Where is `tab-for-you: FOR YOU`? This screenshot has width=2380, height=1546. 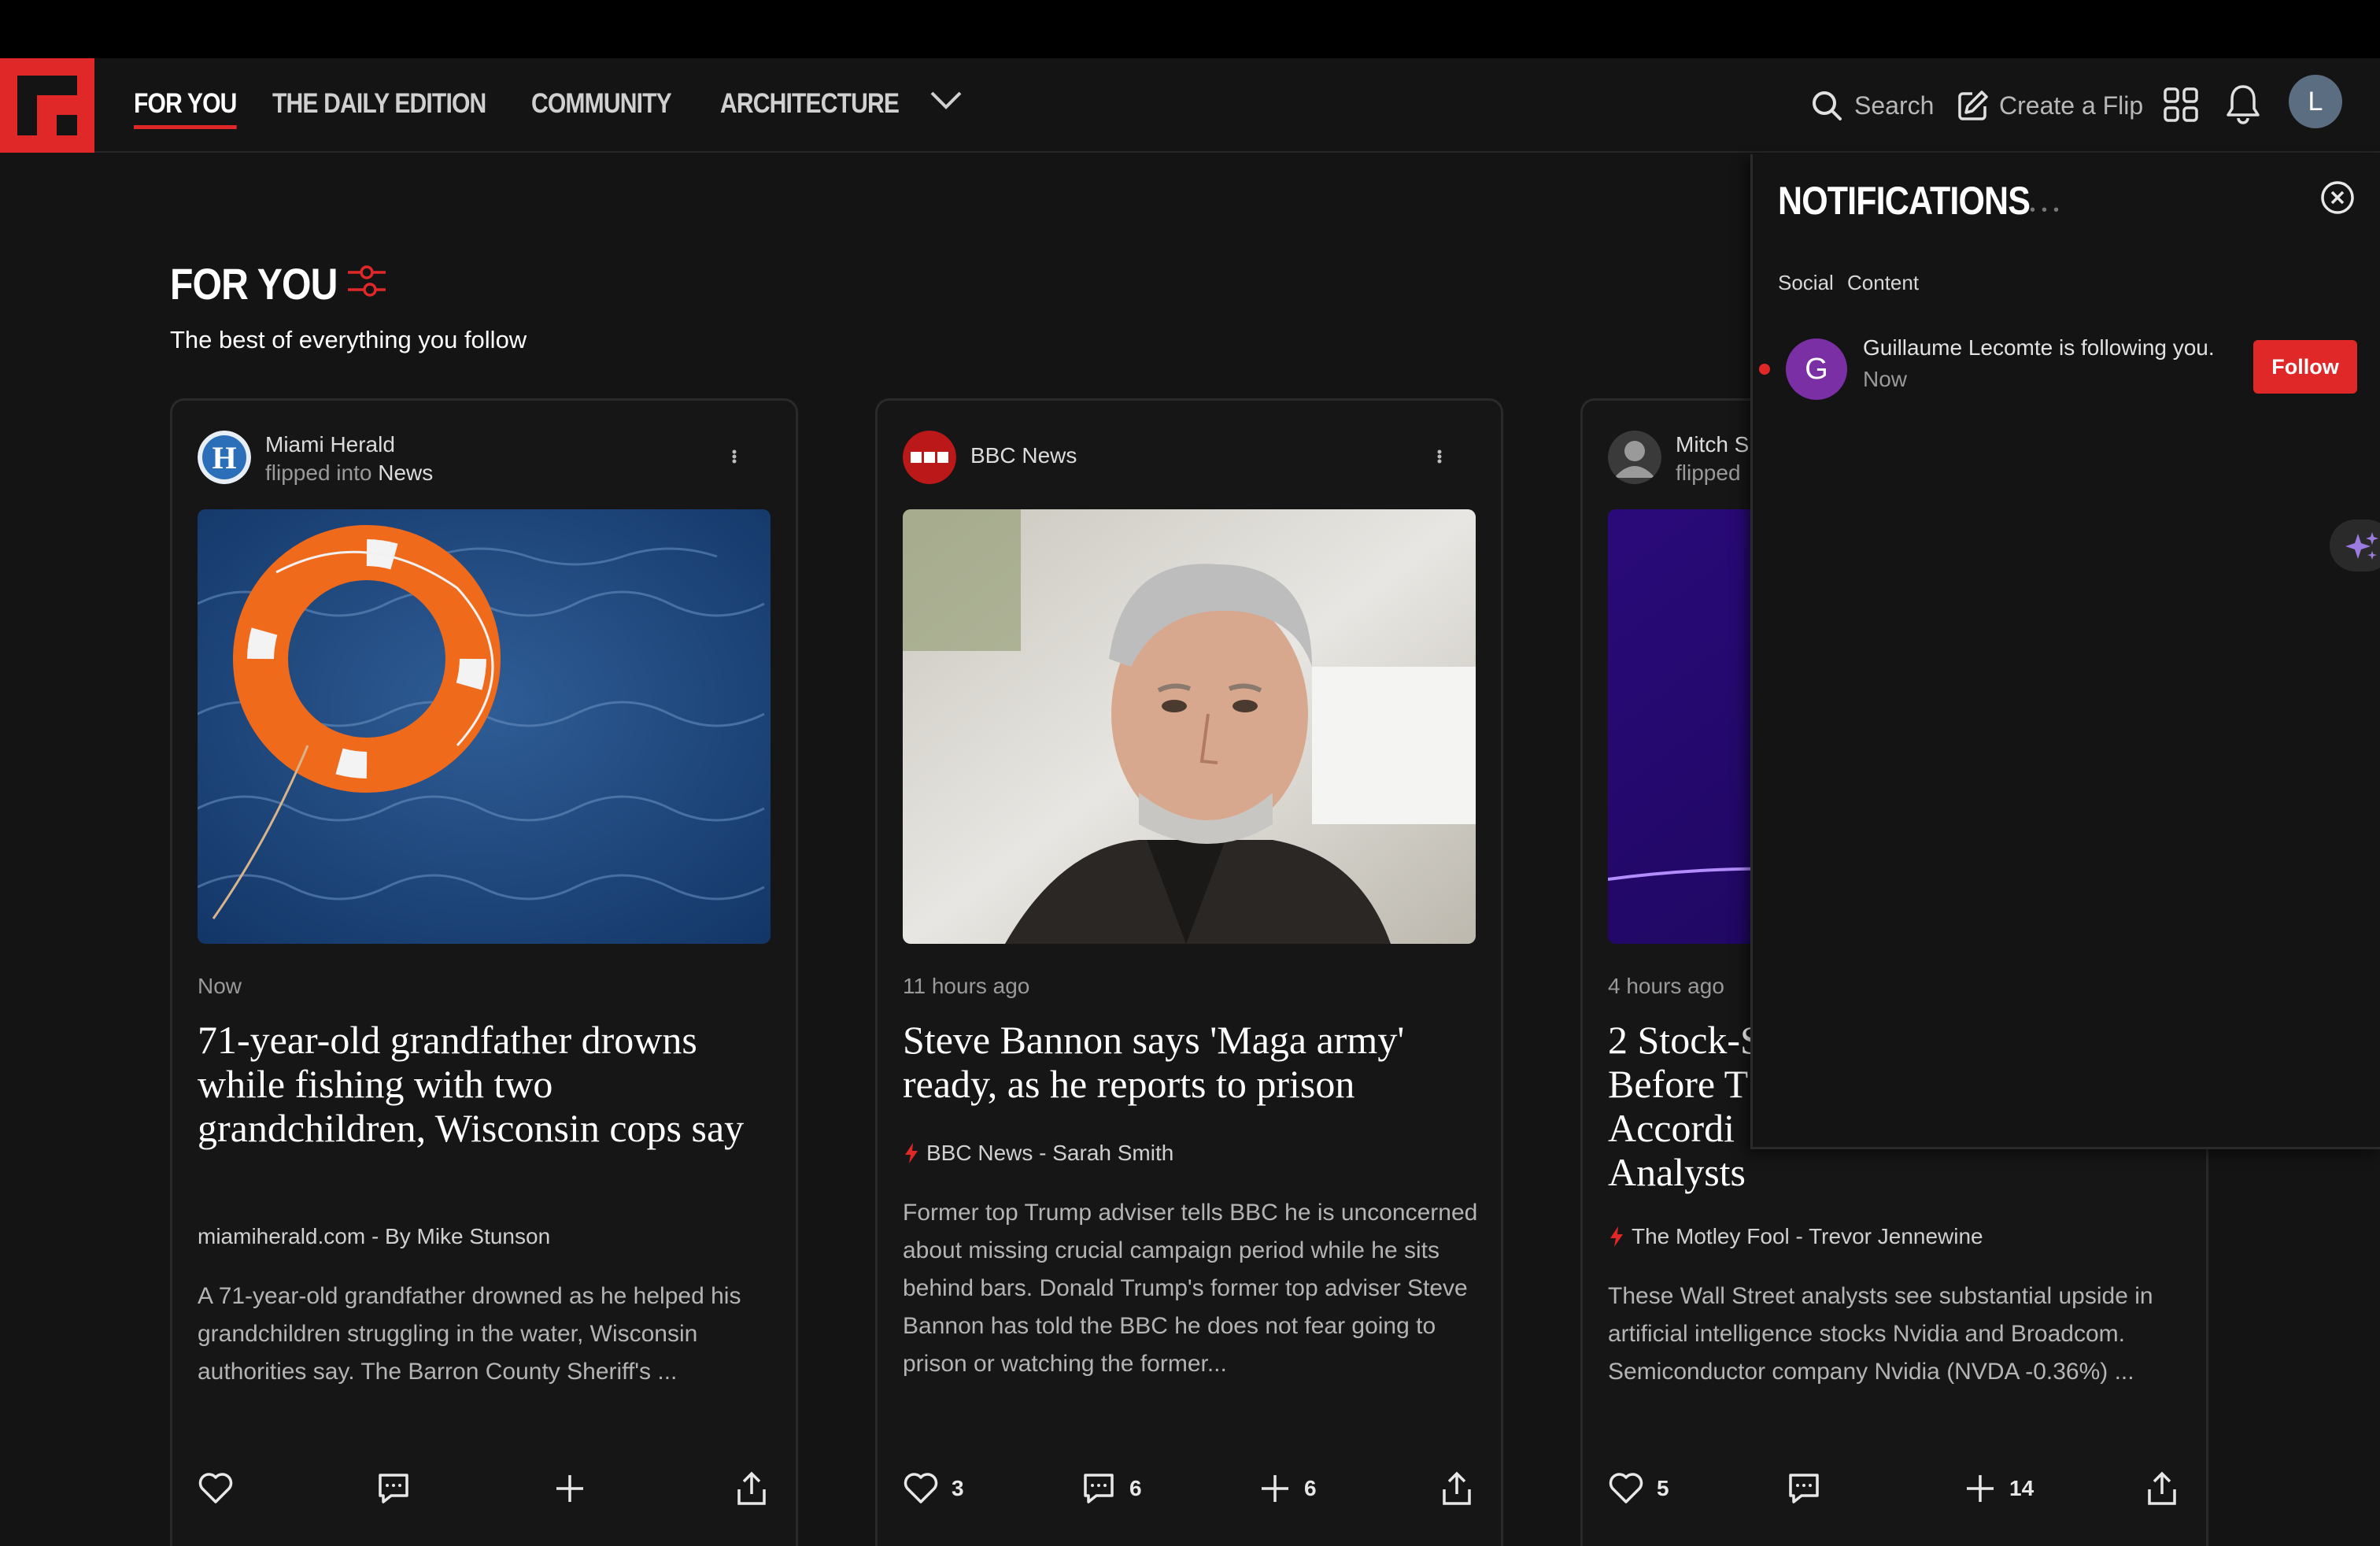 tab-for-you: FOR YOU is located at coordinates (185, 108).